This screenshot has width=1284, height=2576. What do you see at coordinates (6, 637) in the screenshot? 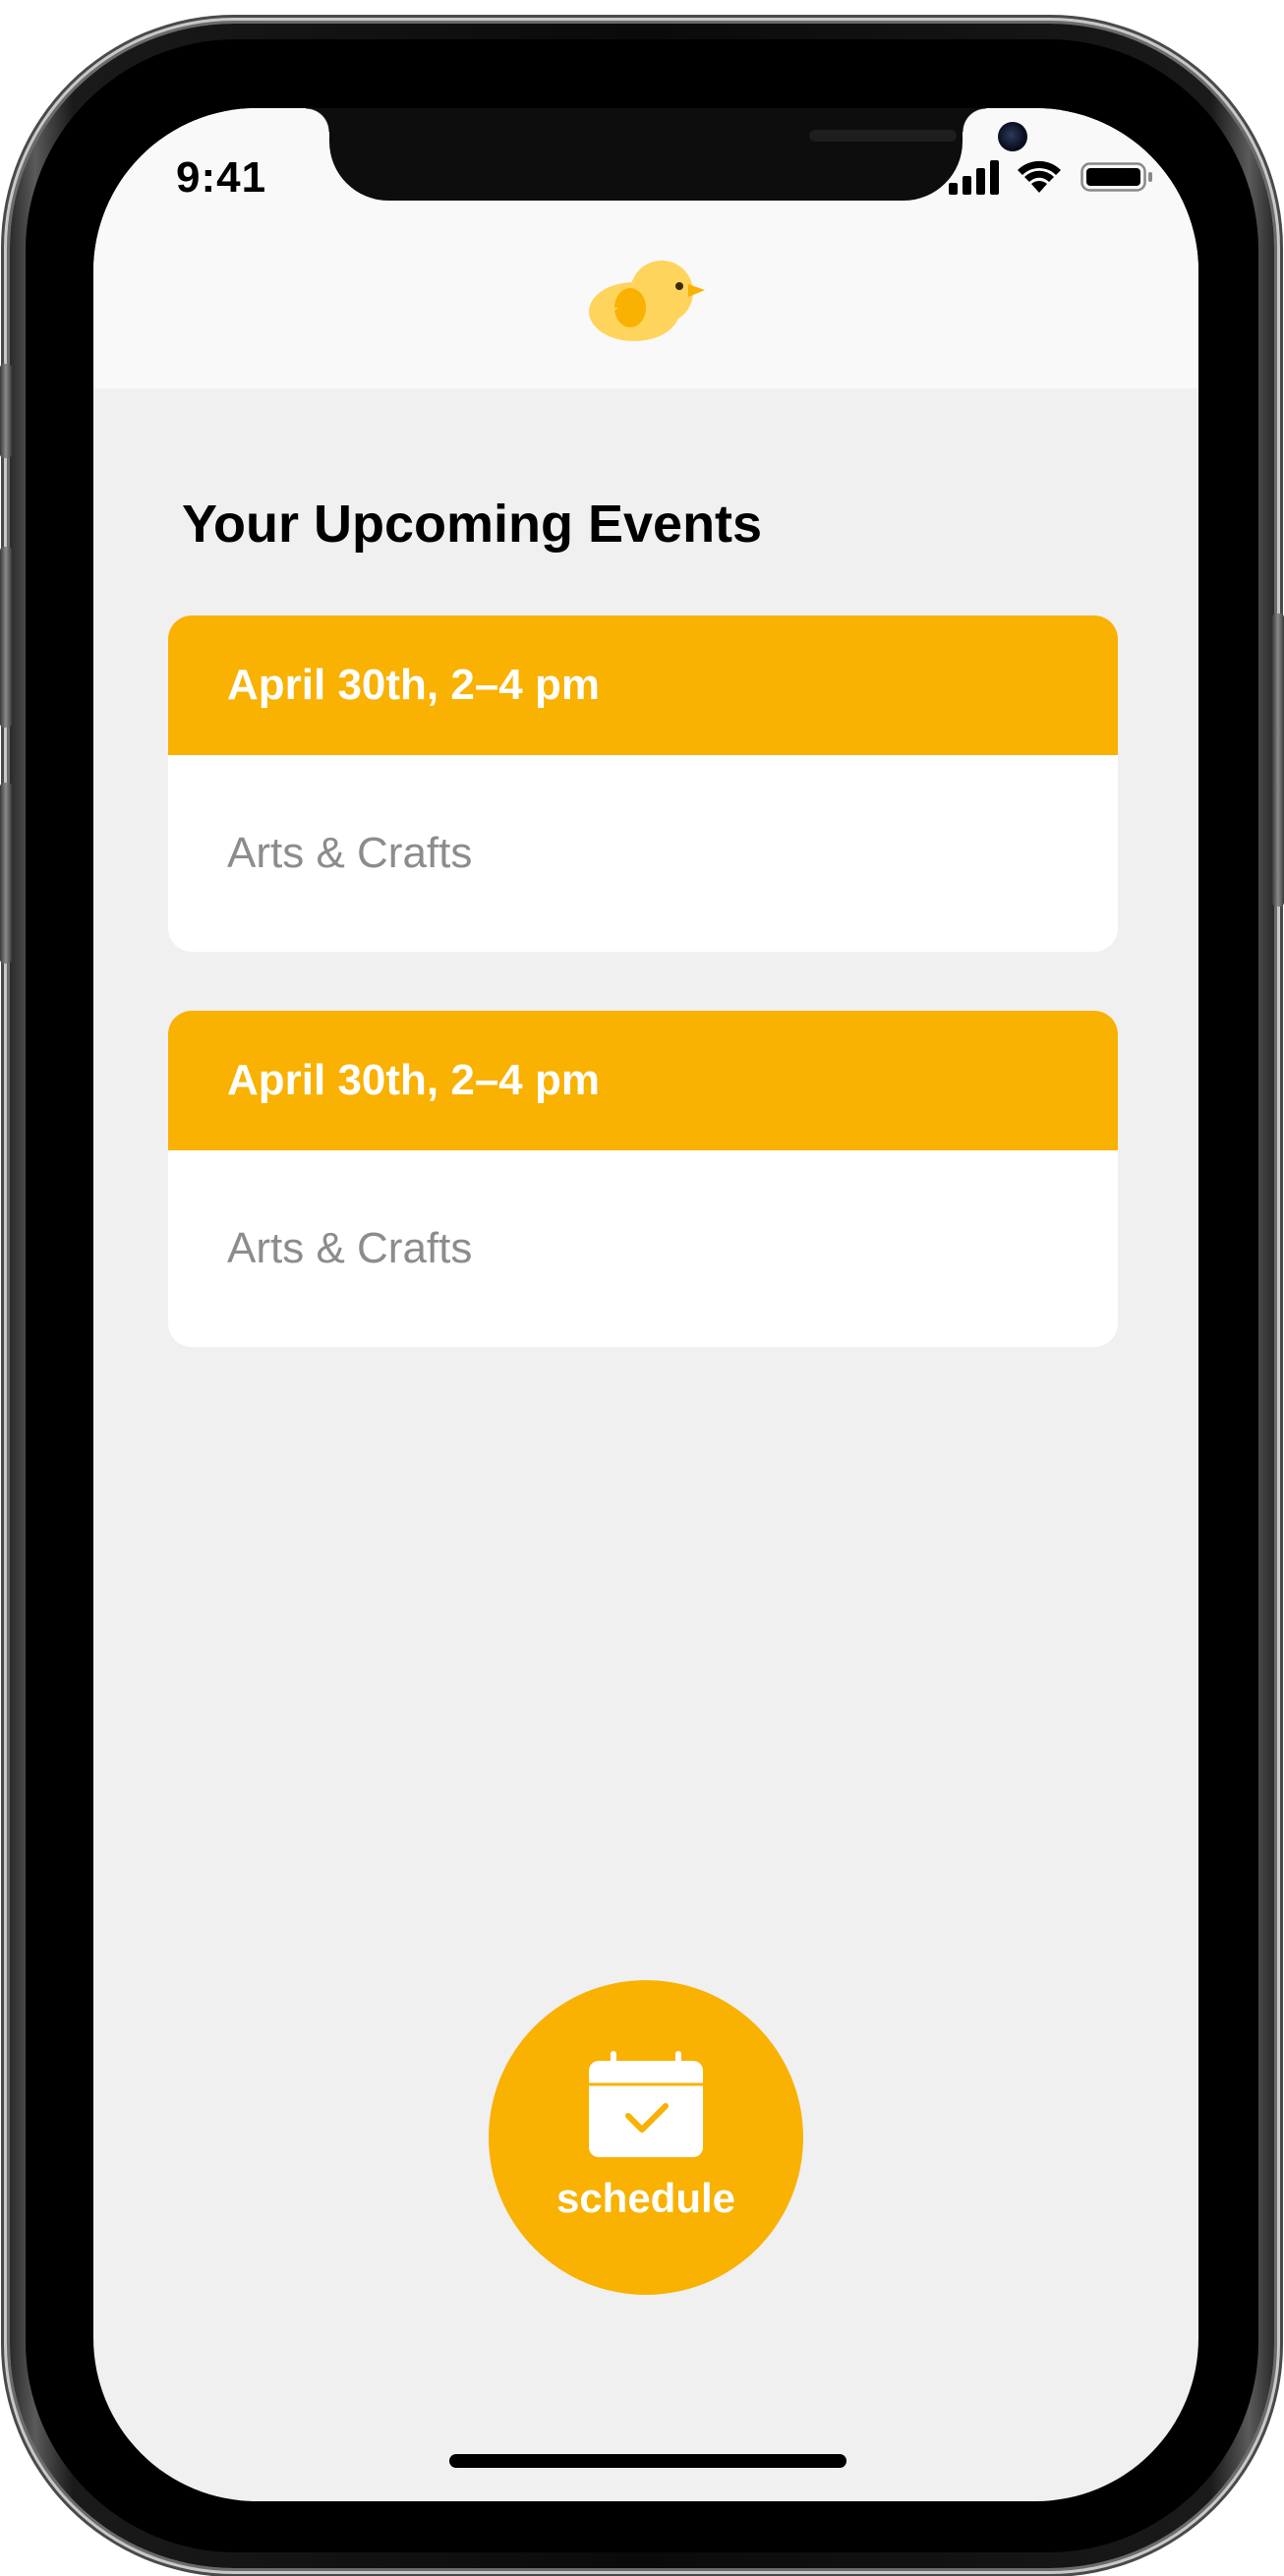
I see `volume-up-button` at bounding box center [6, 637].